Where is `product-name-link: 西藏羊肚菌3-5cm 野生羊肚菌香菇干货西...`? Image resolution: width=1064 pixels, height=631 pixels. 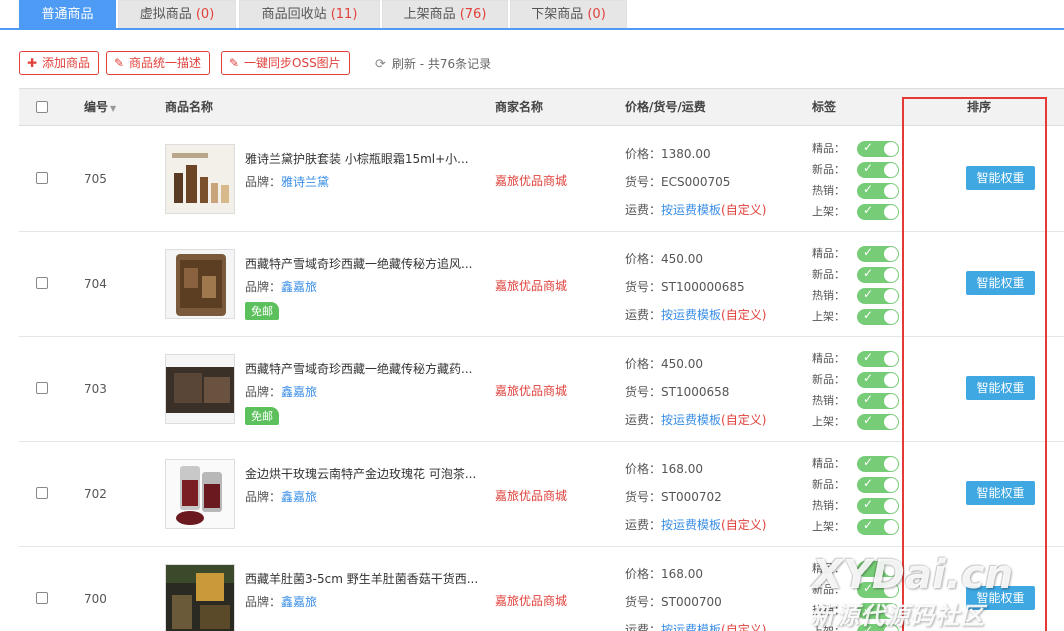
product-name-link: 西藏羊肚菌3-5cm 野生羊肚菌香菇干货西... is located at coordinates (365, 578).